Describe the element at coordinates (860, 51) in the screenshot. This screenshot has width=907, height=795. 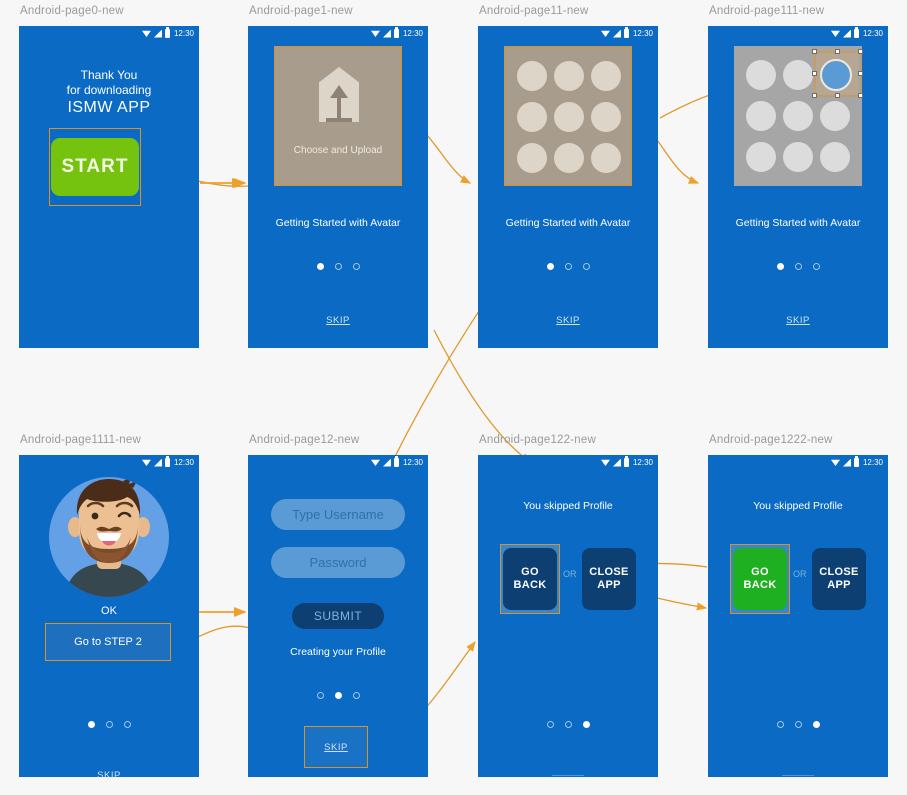
I see `selection-handle-ne` at that location.